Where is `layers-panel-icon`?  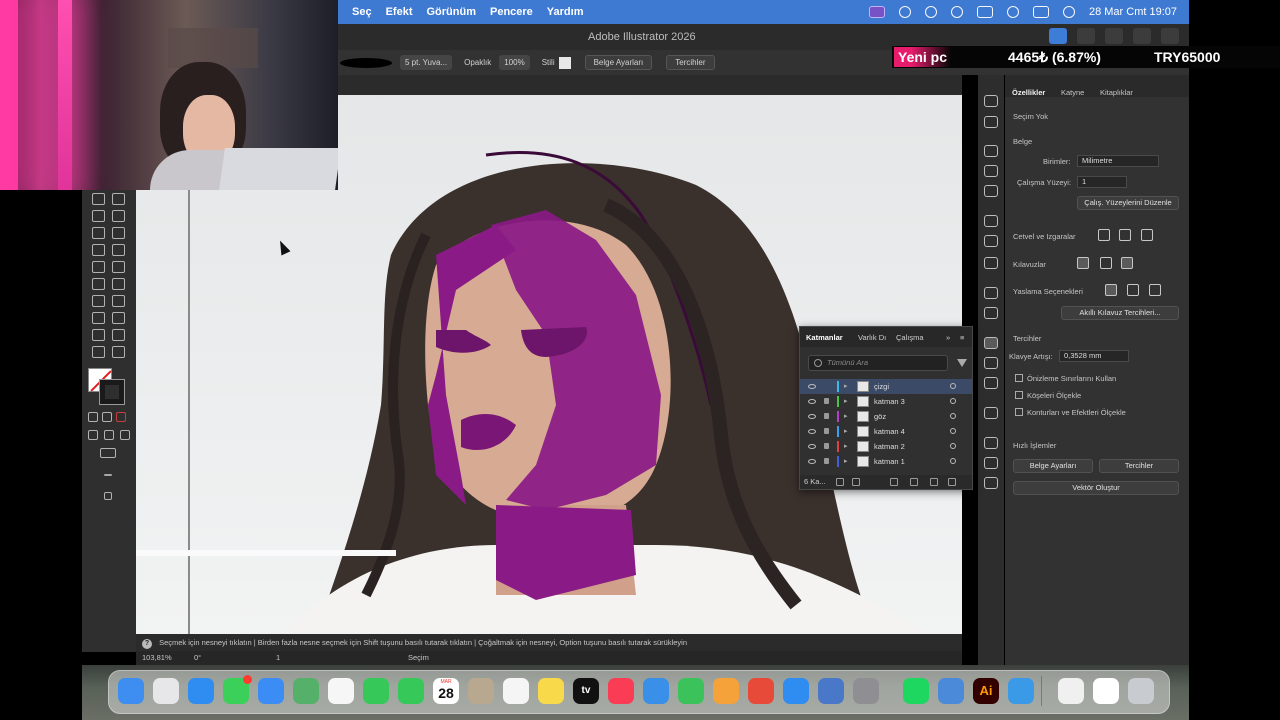
layers-panel-icon is located at coordinates (991, 343).